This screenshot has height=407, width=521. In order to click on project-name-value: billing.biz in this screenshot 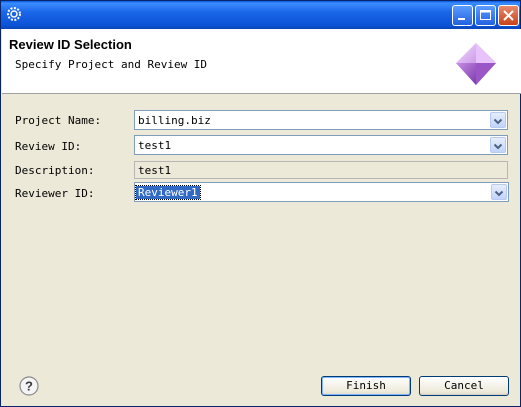, I will do `click(174, 120)`.